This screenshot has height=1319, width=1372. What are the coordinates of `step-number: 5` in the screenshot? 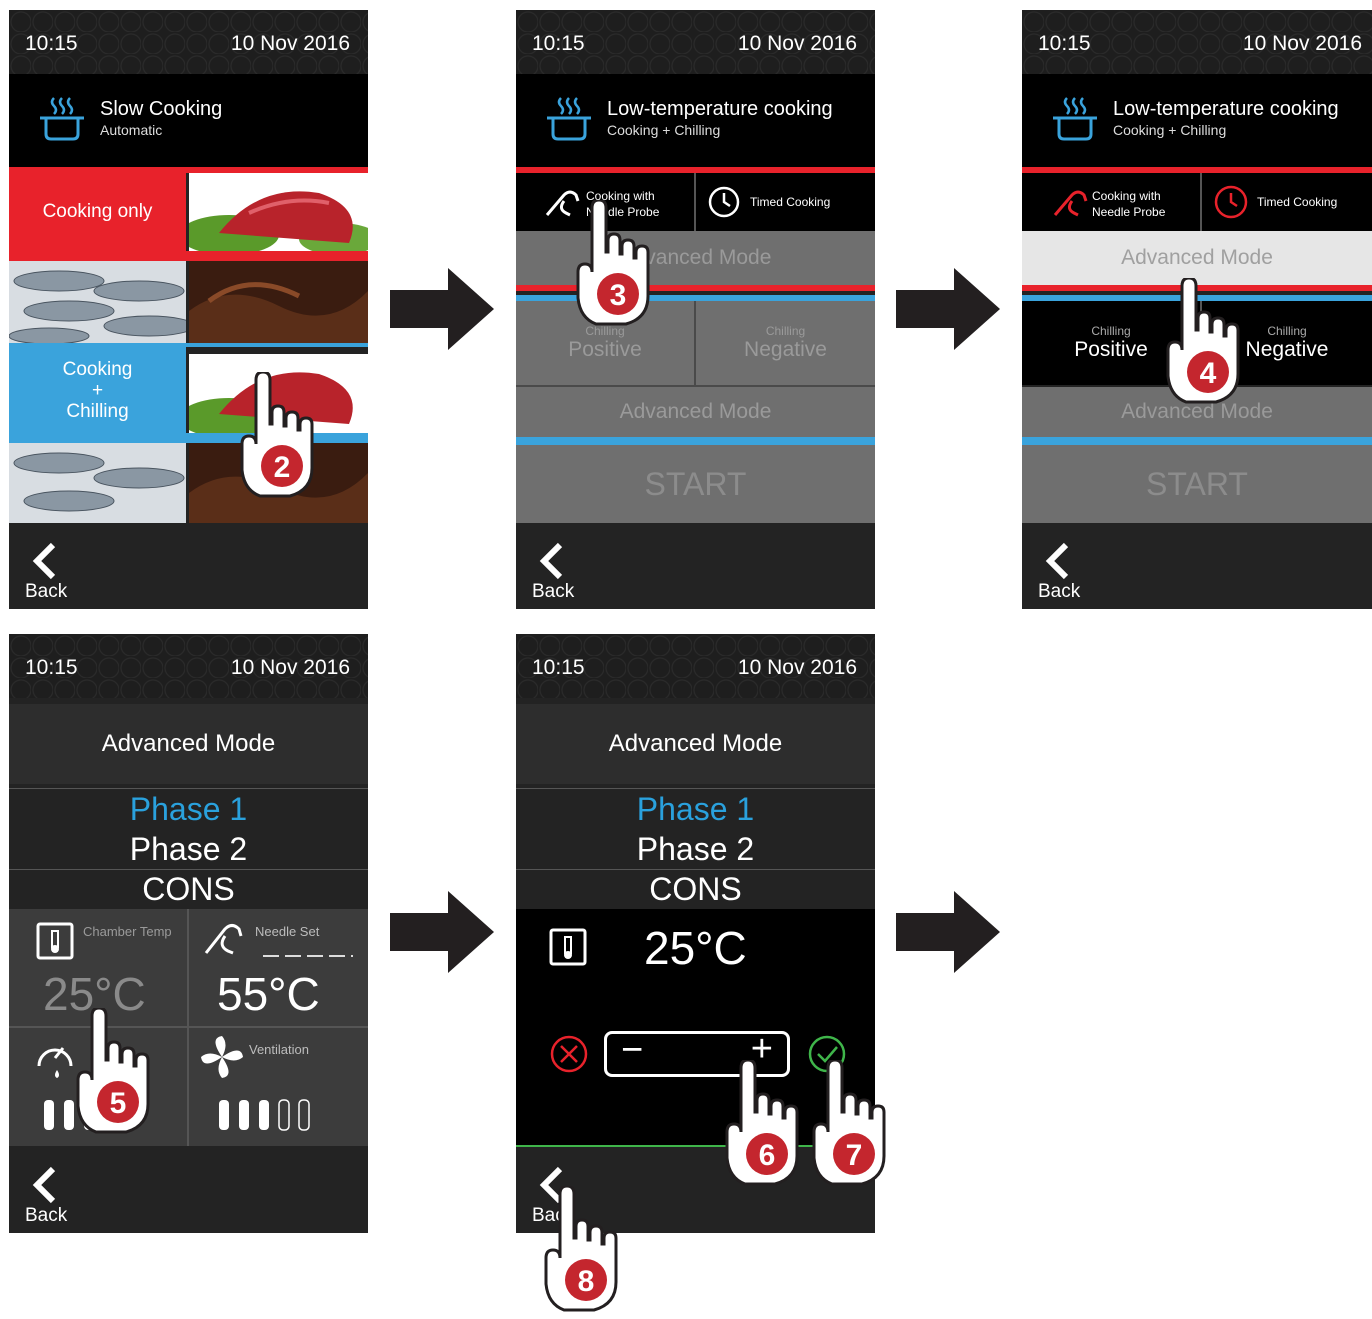 It's located at (118, 1103).